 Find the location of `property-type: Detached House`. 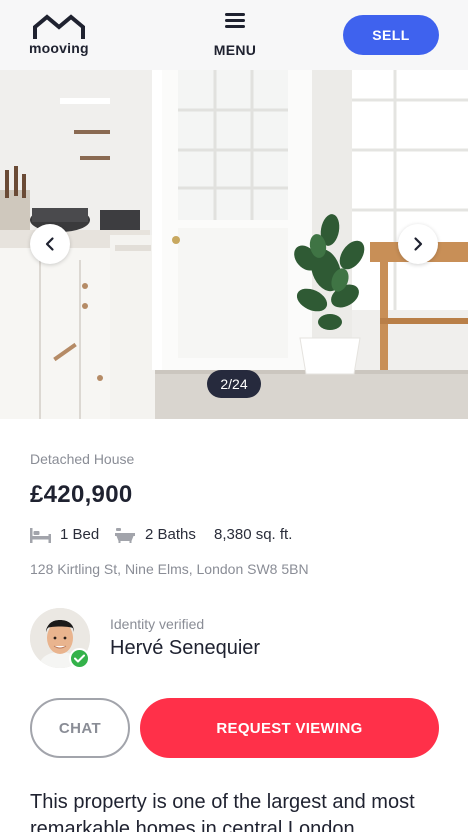

property-type: Detached House is located at coordinates (82, 459).